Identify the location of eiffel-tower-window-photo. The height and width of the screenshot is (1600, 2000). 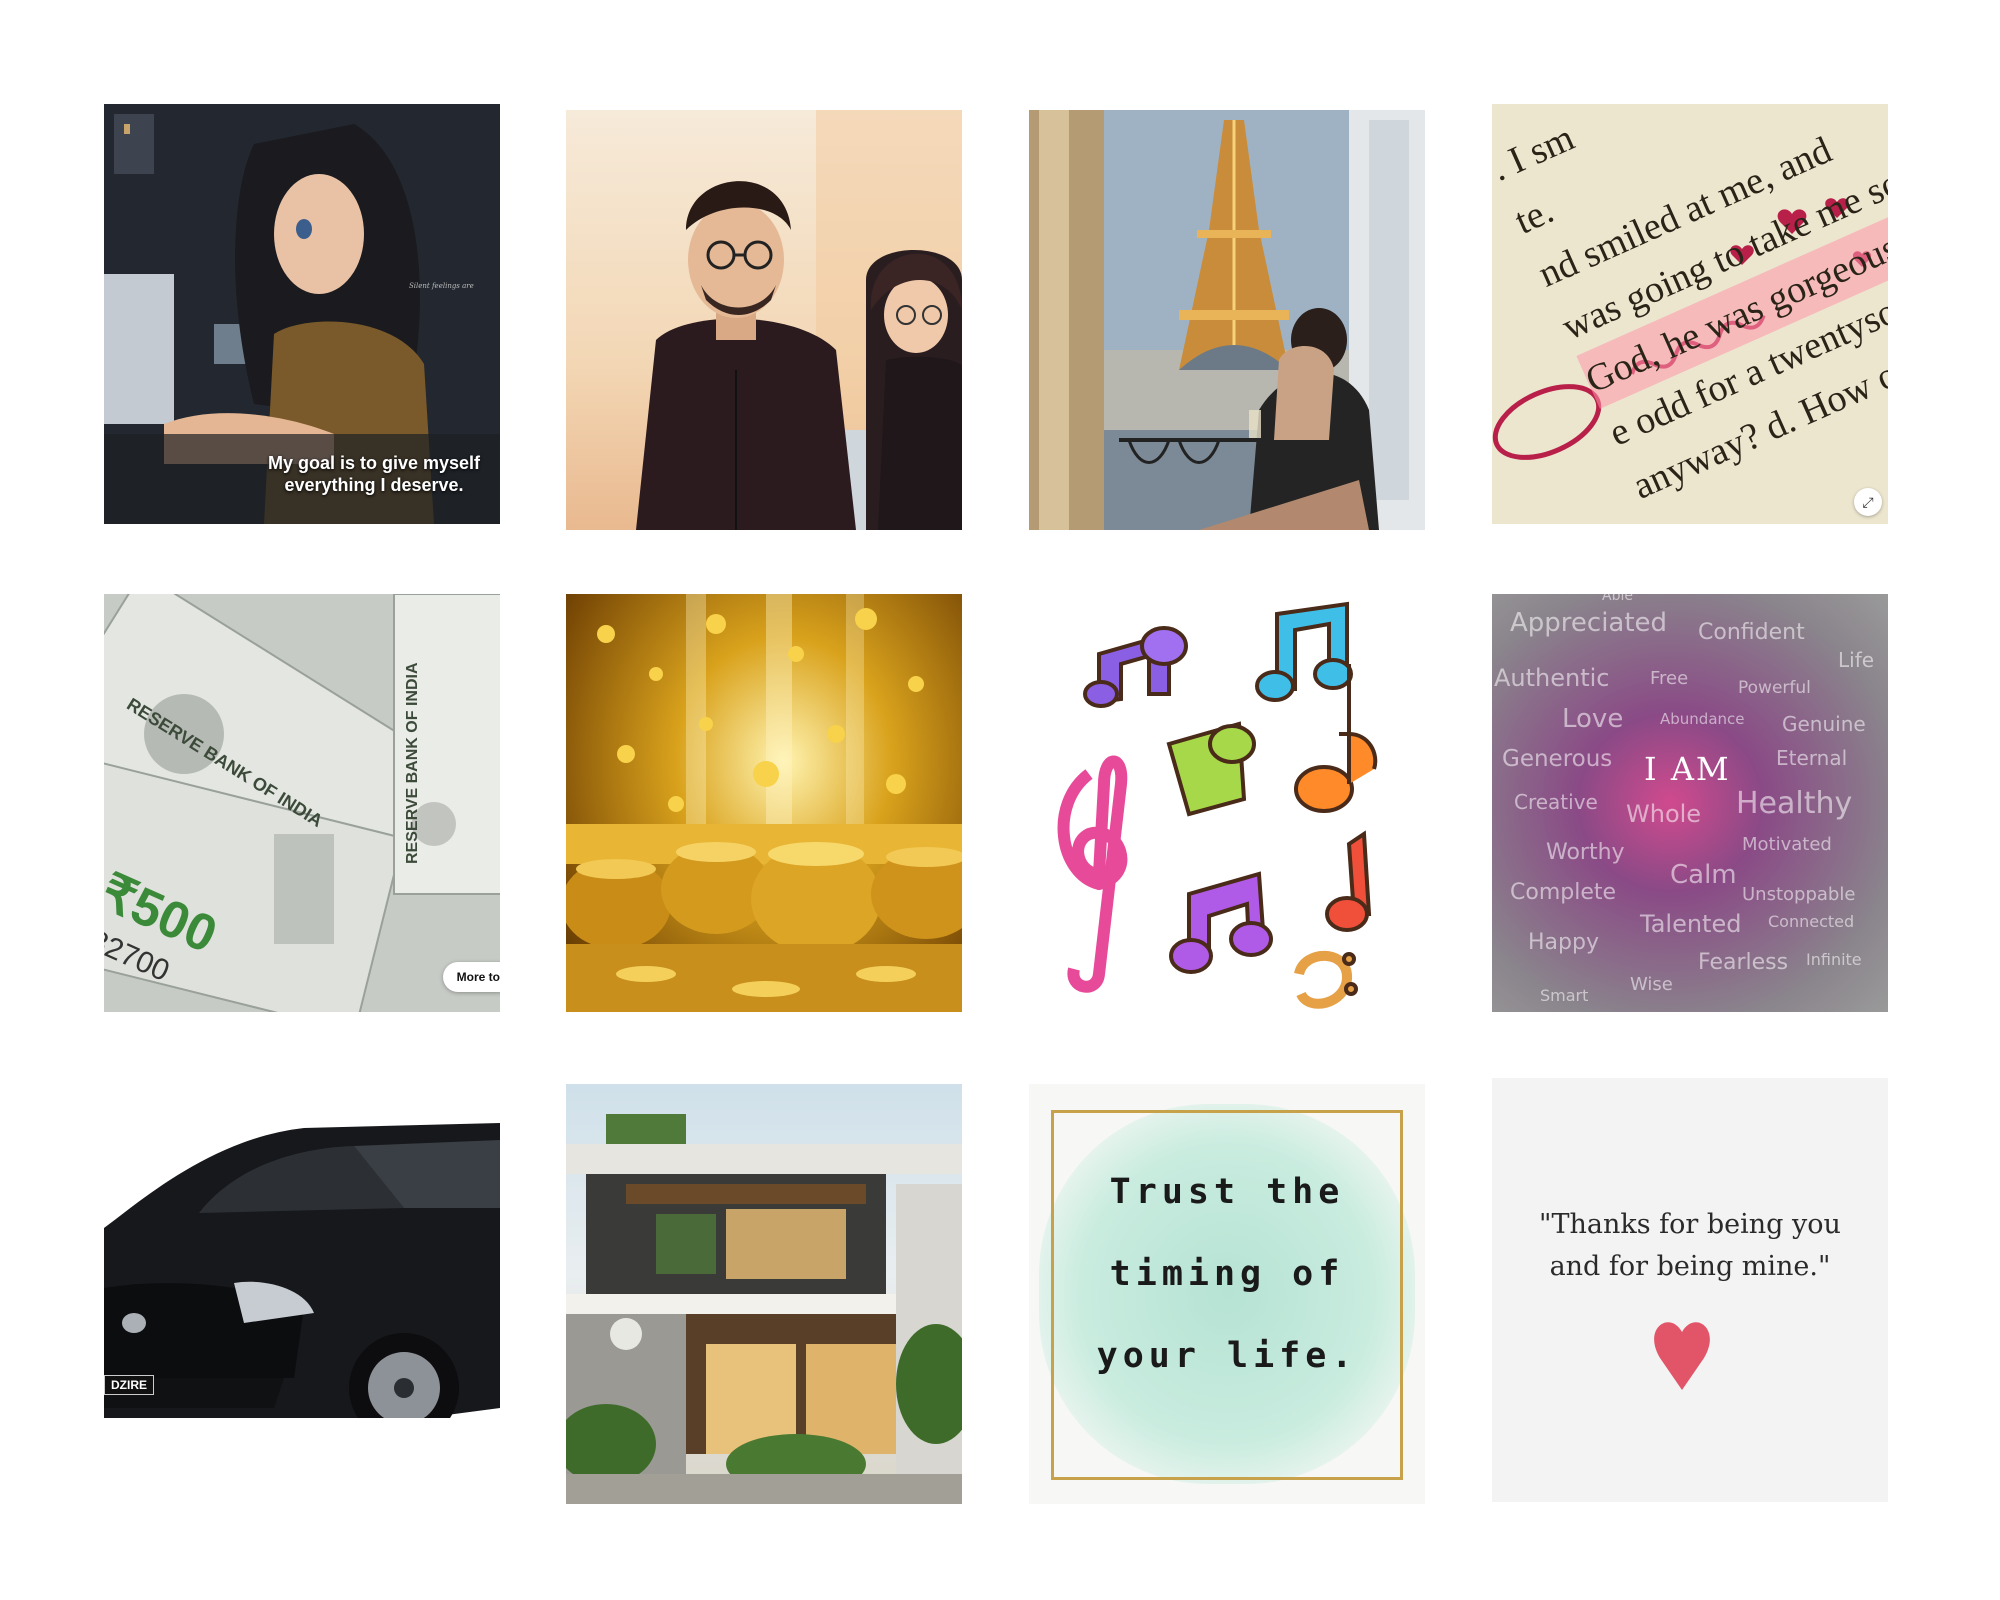
(1227, 320).